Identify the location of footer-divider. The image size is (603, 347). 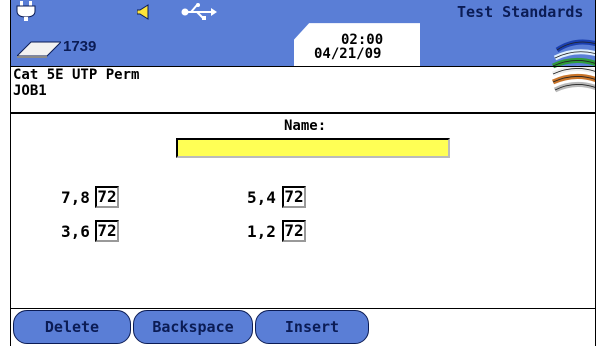
(303, 308).